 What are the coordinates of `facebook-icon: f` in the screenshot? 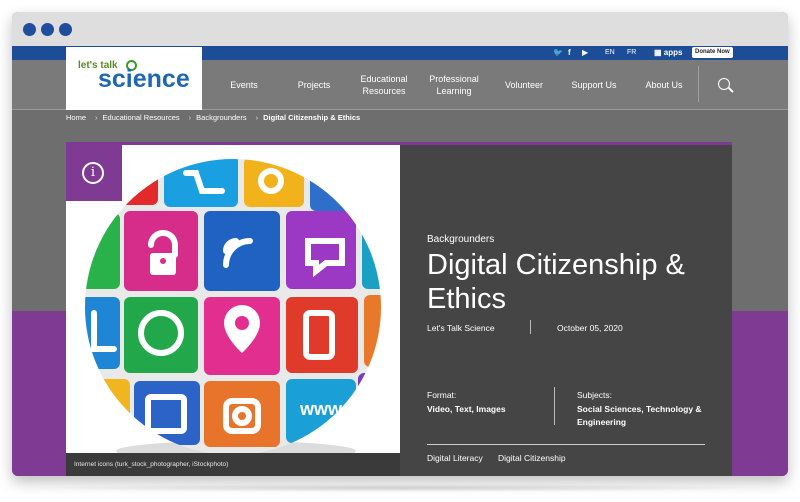 It's located at (569, 52).